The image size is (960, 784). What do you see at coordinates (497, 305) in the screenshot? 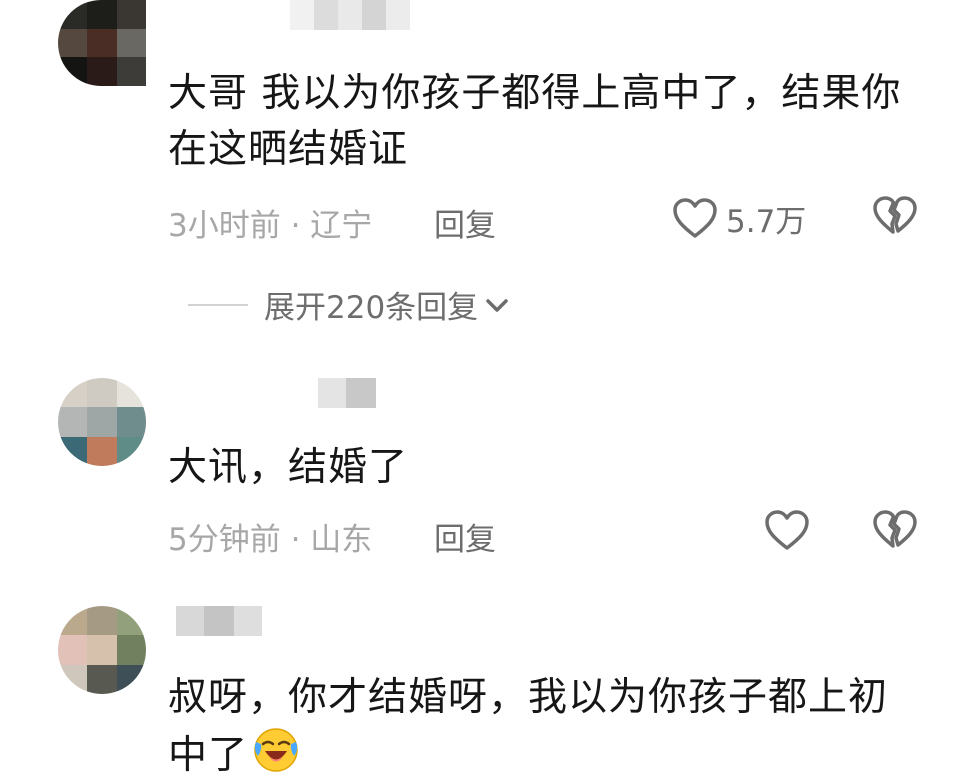
I see `chevron-down-icon` at bounding box center [497, 305].